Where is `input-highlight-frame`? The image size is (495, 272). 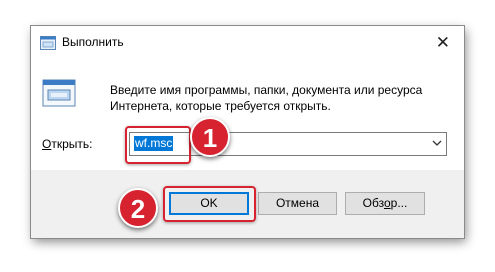
input-highlight-frame is located at coordinates (158, 145).